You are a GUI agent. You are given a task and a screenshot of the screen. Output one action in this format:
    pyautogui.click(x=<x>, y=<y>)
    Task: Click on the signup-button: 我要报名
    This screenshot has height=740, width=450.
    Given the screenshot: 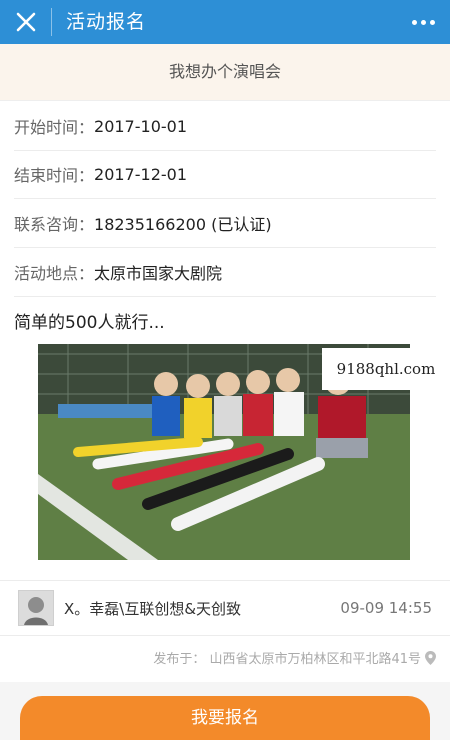 What is the action you would take?
    pyautogui.click(x=225, y=718)
    